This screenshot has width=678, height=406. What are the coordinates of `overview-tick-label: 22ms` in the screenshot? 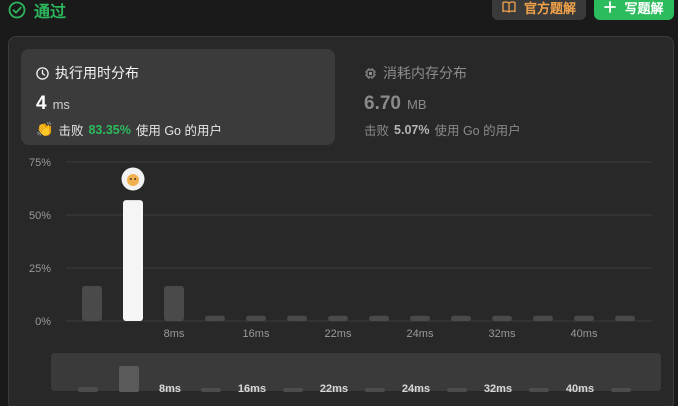 It's located at (334, 389).